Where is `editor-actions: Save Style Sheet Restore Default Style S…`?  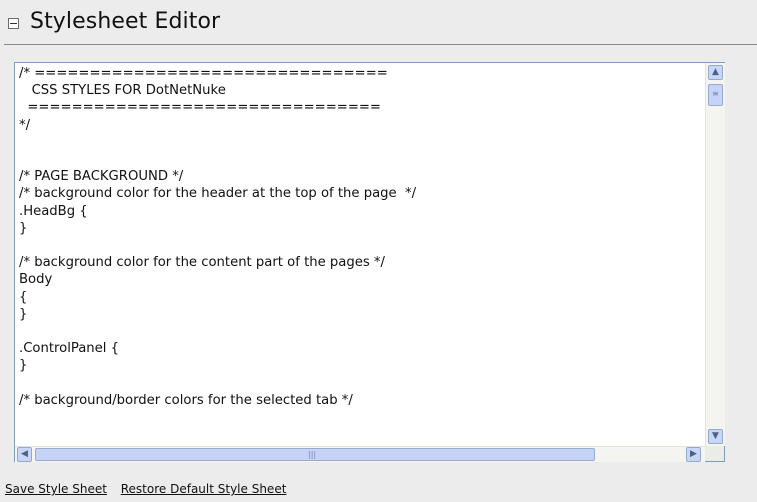 editor-actions: Save Style Sheet Restore Default Style S… is located at coordinates (150, 489).